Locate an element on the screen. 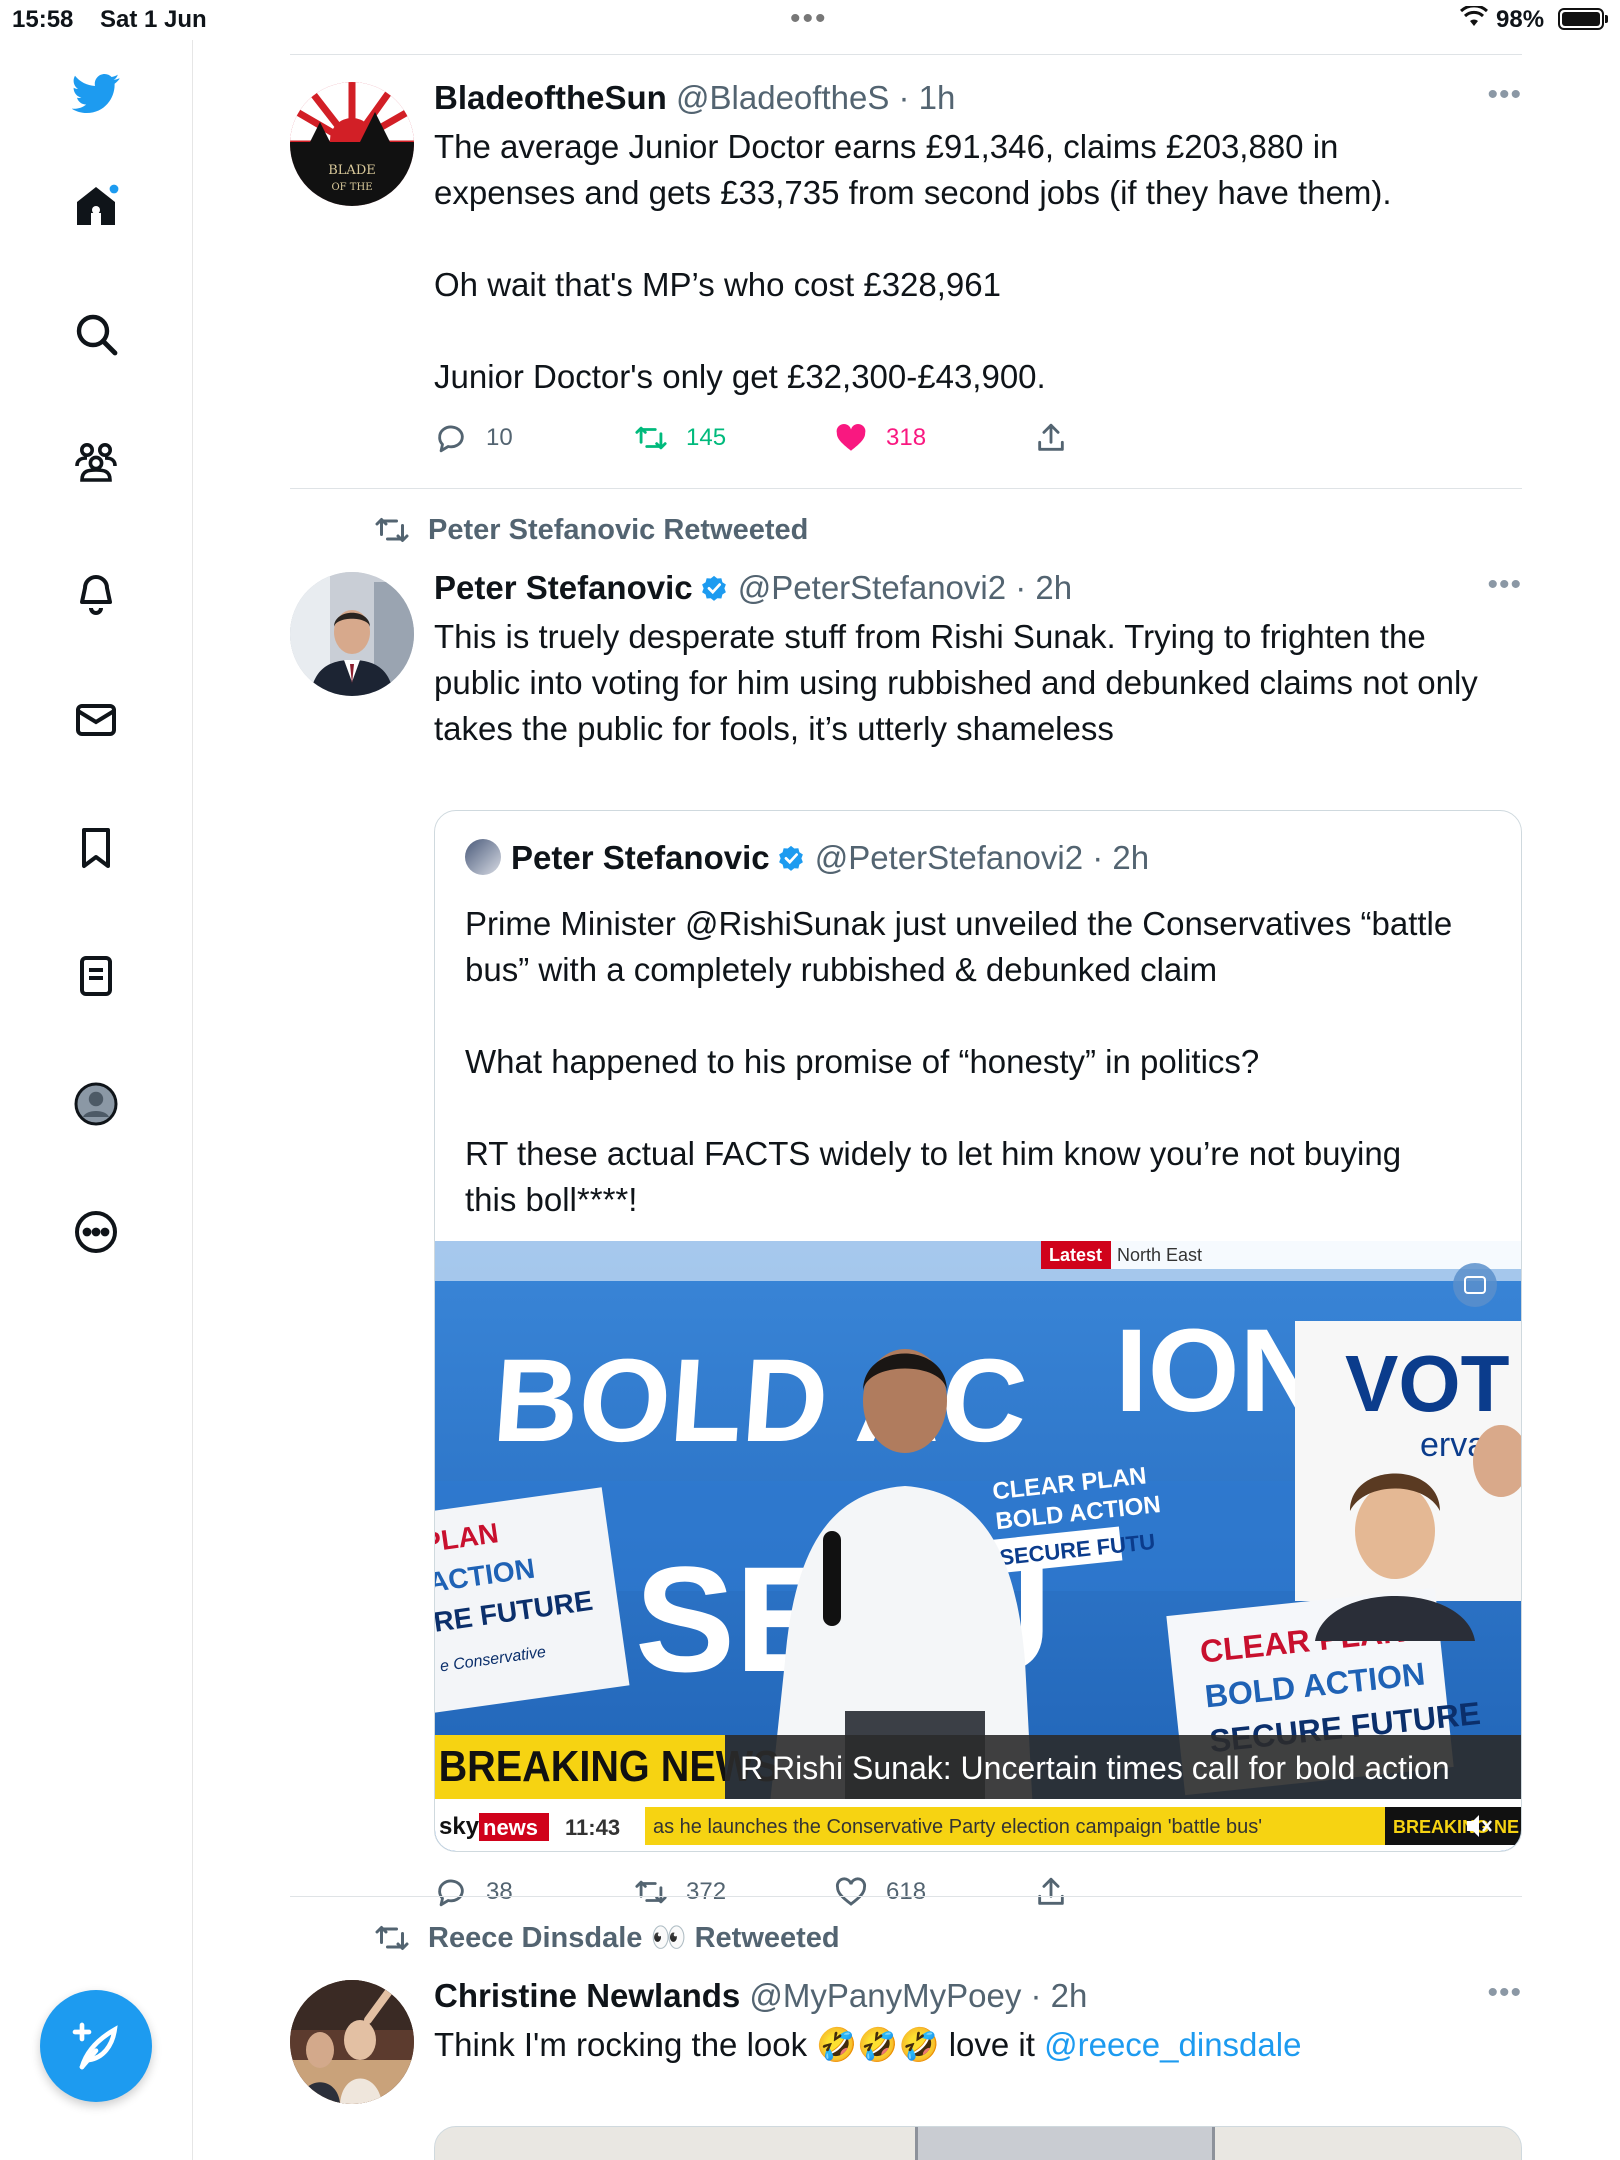  tweet-media-image is located at coordinates (978, 2143).